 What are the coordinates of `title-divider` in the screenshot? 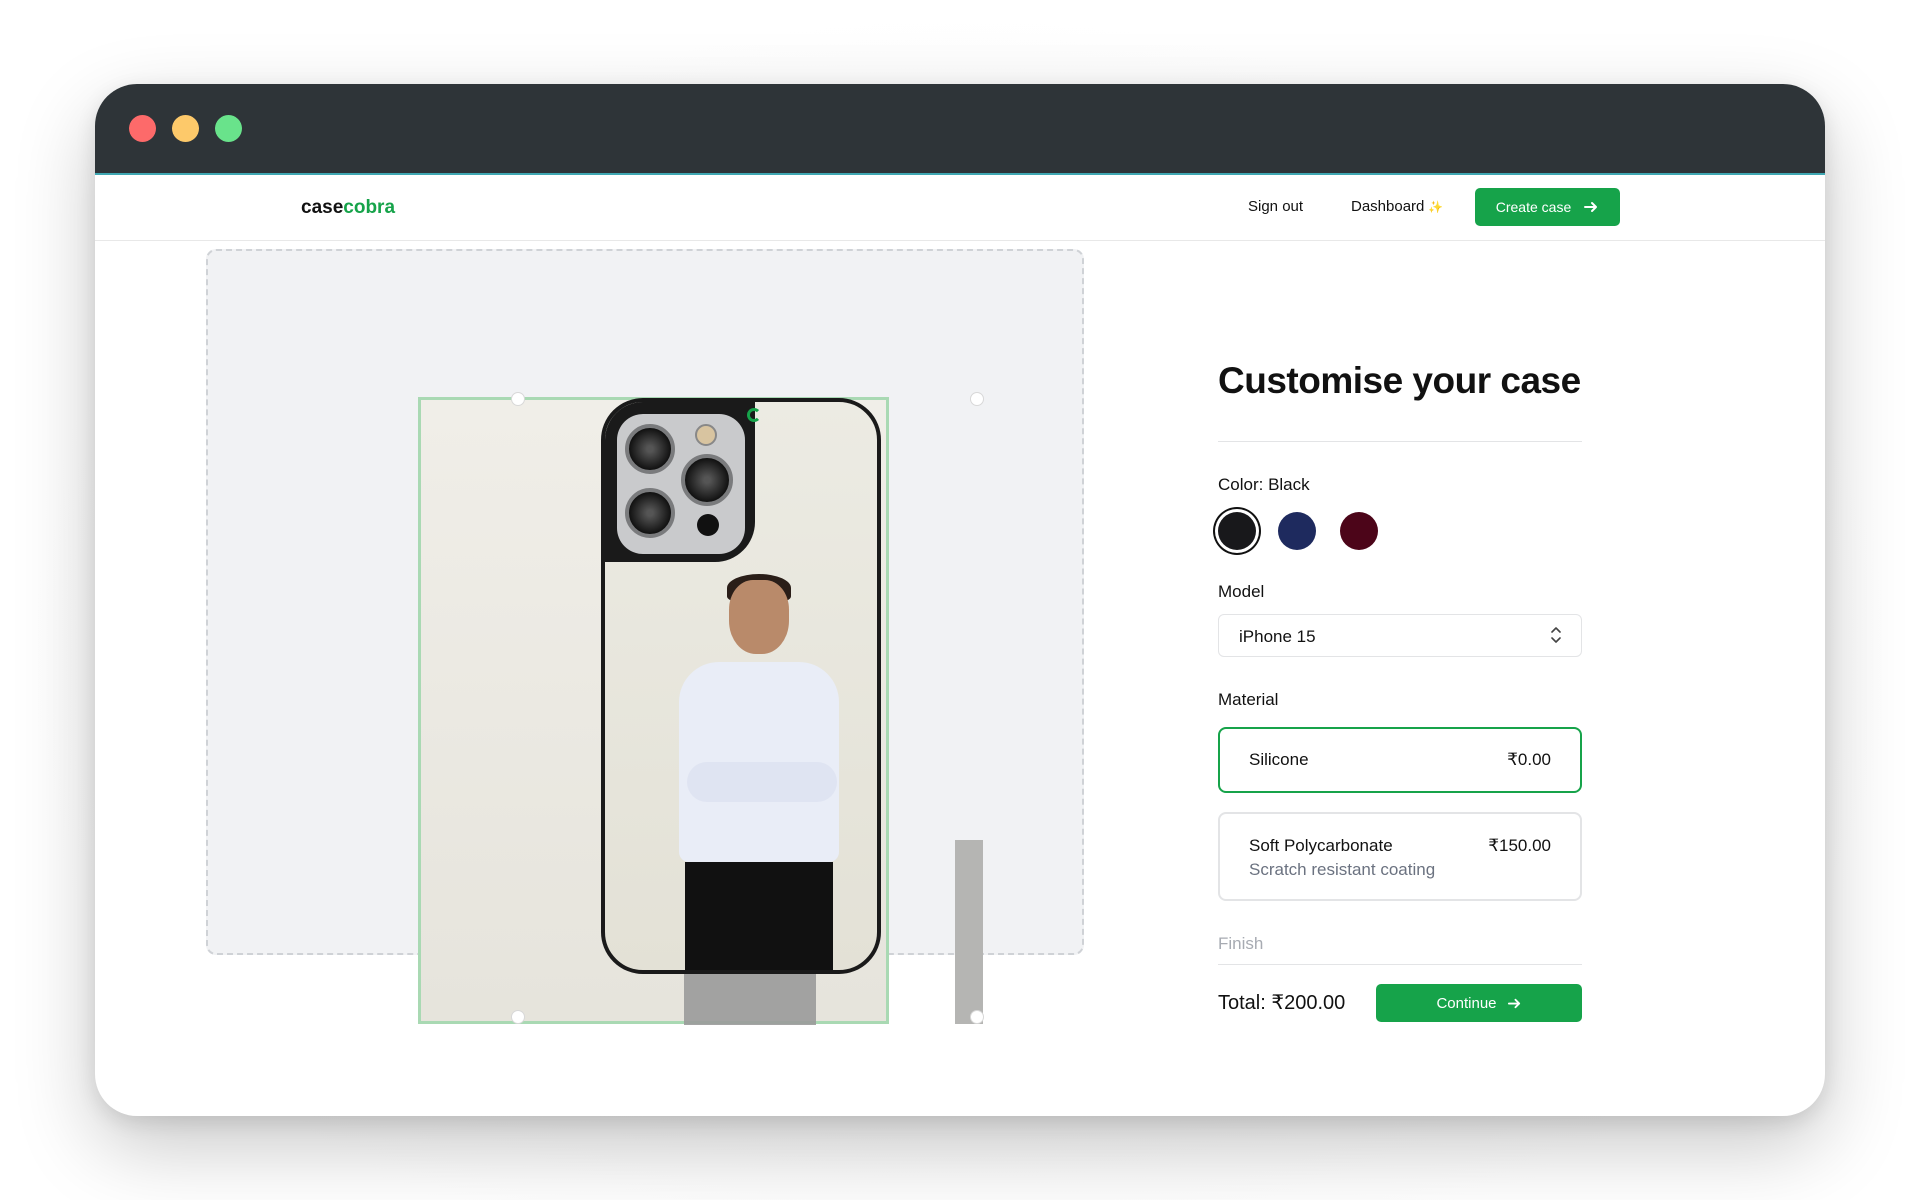 It's located at (1400, 441).